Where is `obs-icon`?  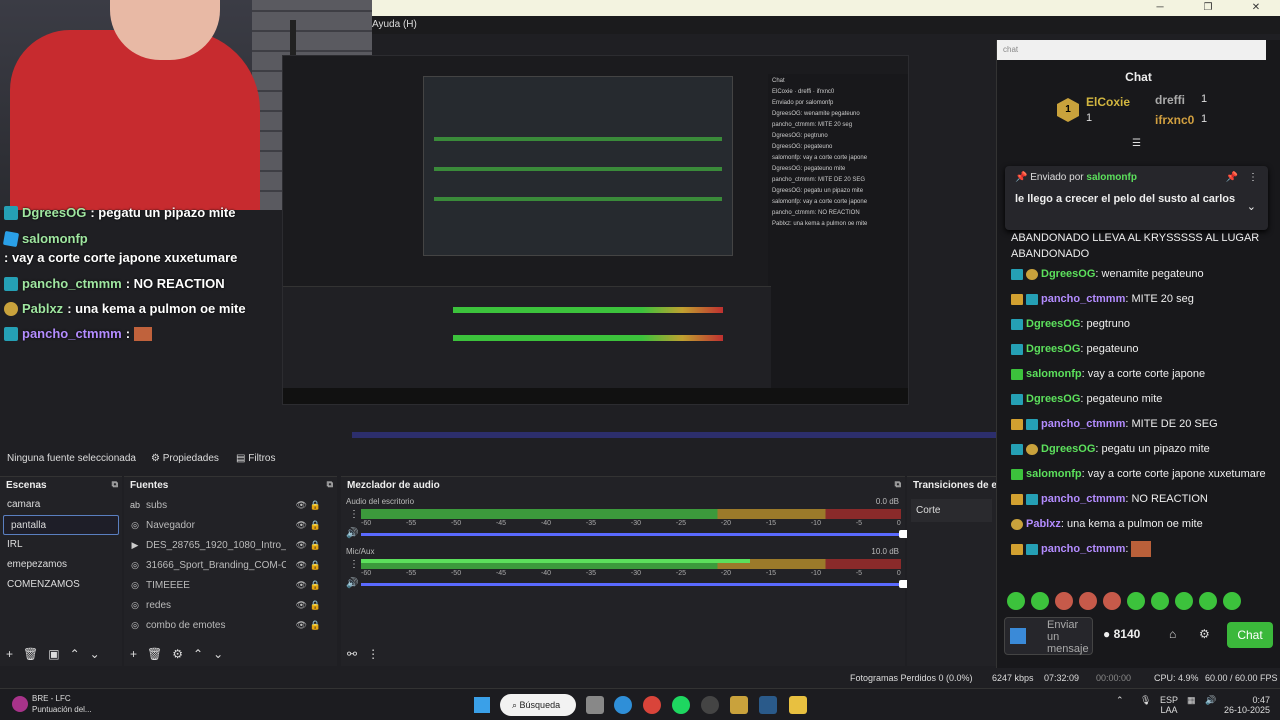 obs-icon is located at coordinates (710, 705).